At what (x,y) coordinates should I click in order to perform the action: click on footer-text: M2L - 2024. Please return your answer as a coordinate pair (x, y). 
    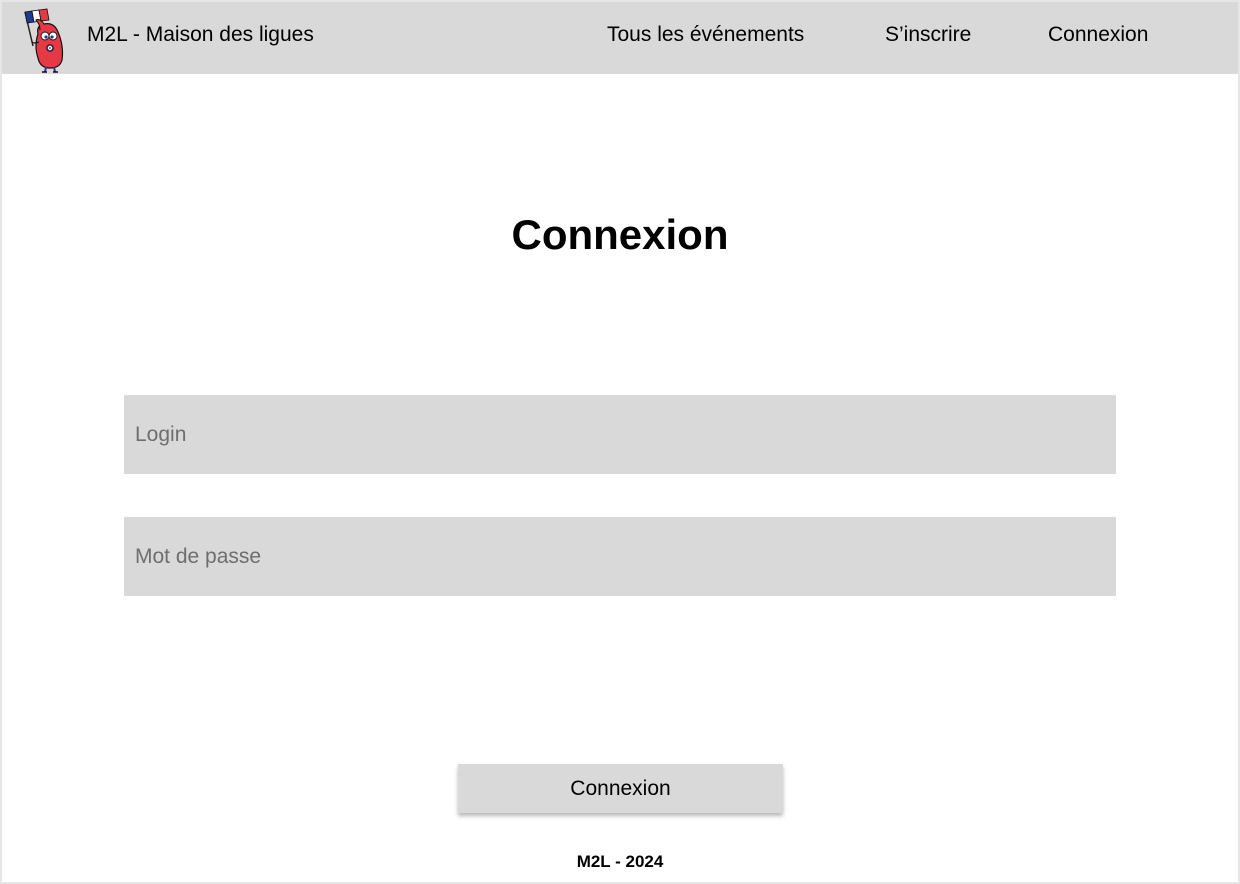
    Looking at the image, I should click on (620, 861).